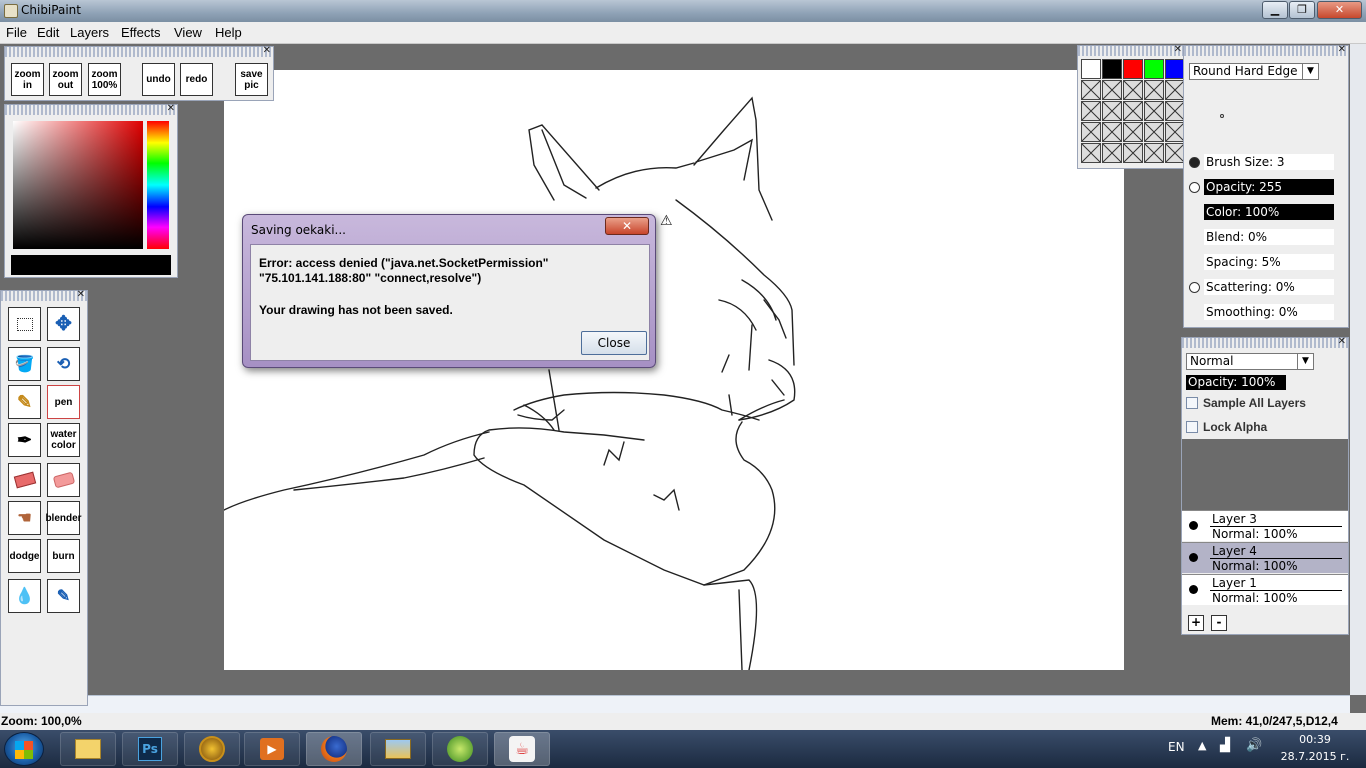 This screenshot has height=768, width=1366. Describe the element at coordinates (104, 79) in the screenshot. I see `zoom-100-button: zoom 100%` at that location.